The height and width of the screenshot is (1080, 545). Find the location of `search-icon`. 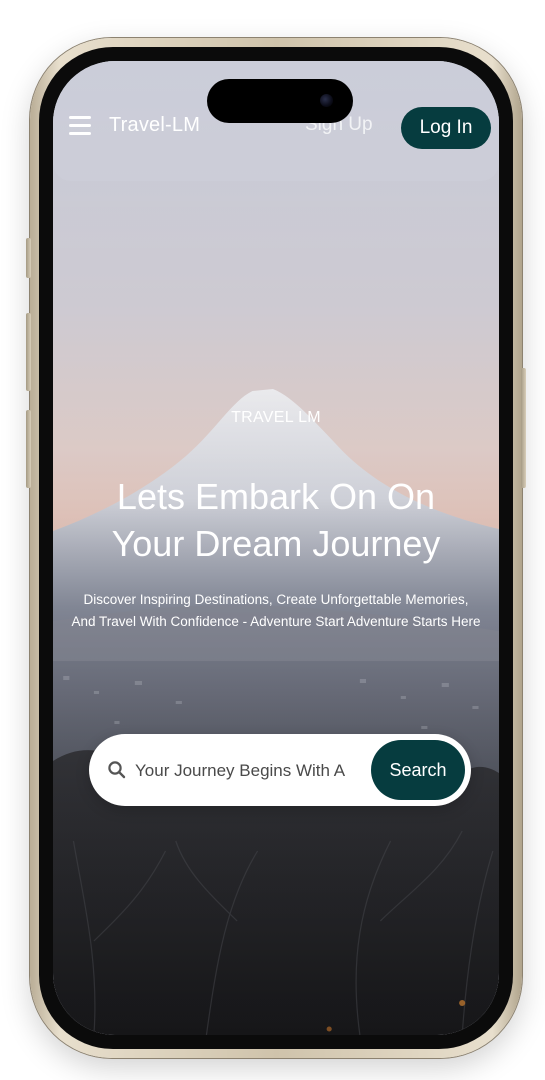

search-icon is located at coordinates (117, 770).